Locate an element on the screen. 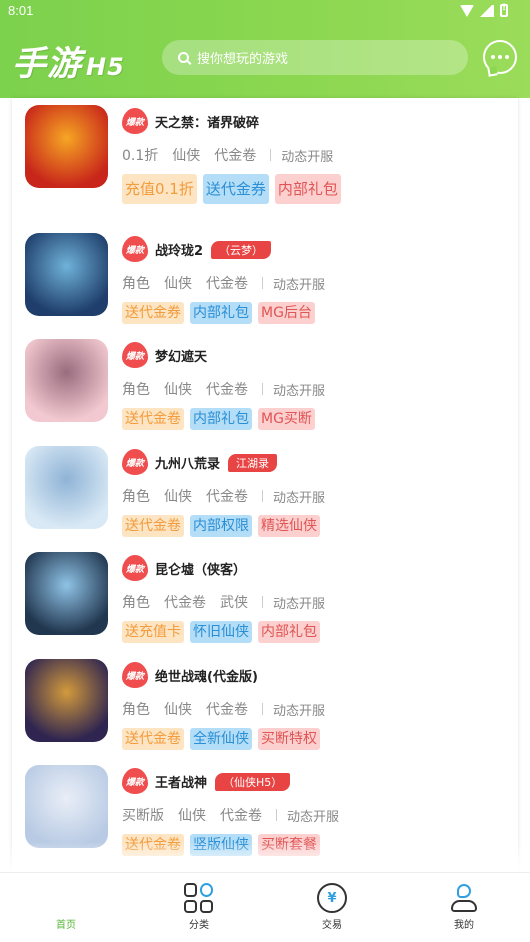 The width and height of the screenshot is (530, 942). game-name-row: 绝世战魂(代金版) is located at coordinates (206, 675).